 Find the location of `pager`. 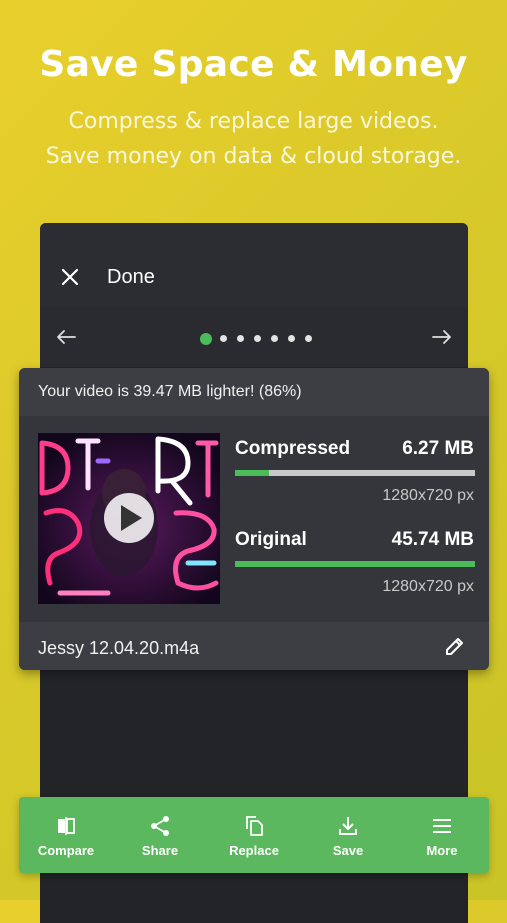

pager is located at coordinates (254, 337).